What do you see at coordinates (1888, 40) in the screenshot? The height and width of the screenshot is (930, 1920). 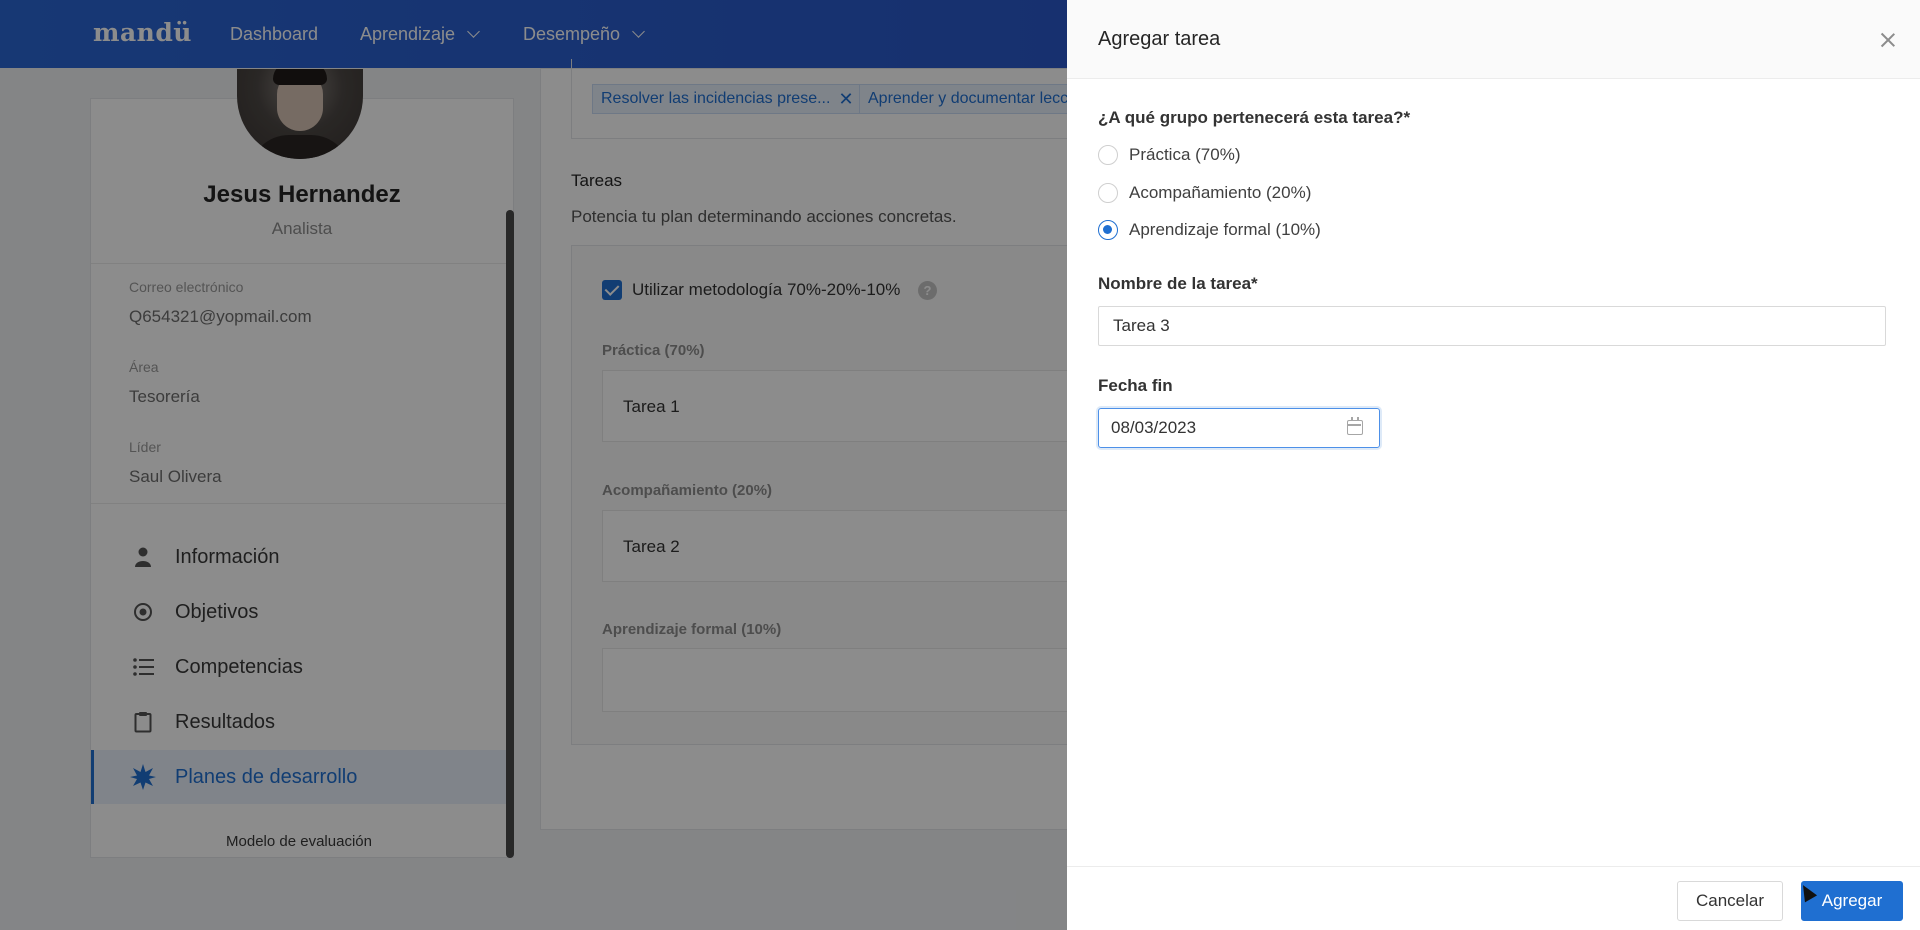 I see `close-icon` at bounding box center [1888, 40].